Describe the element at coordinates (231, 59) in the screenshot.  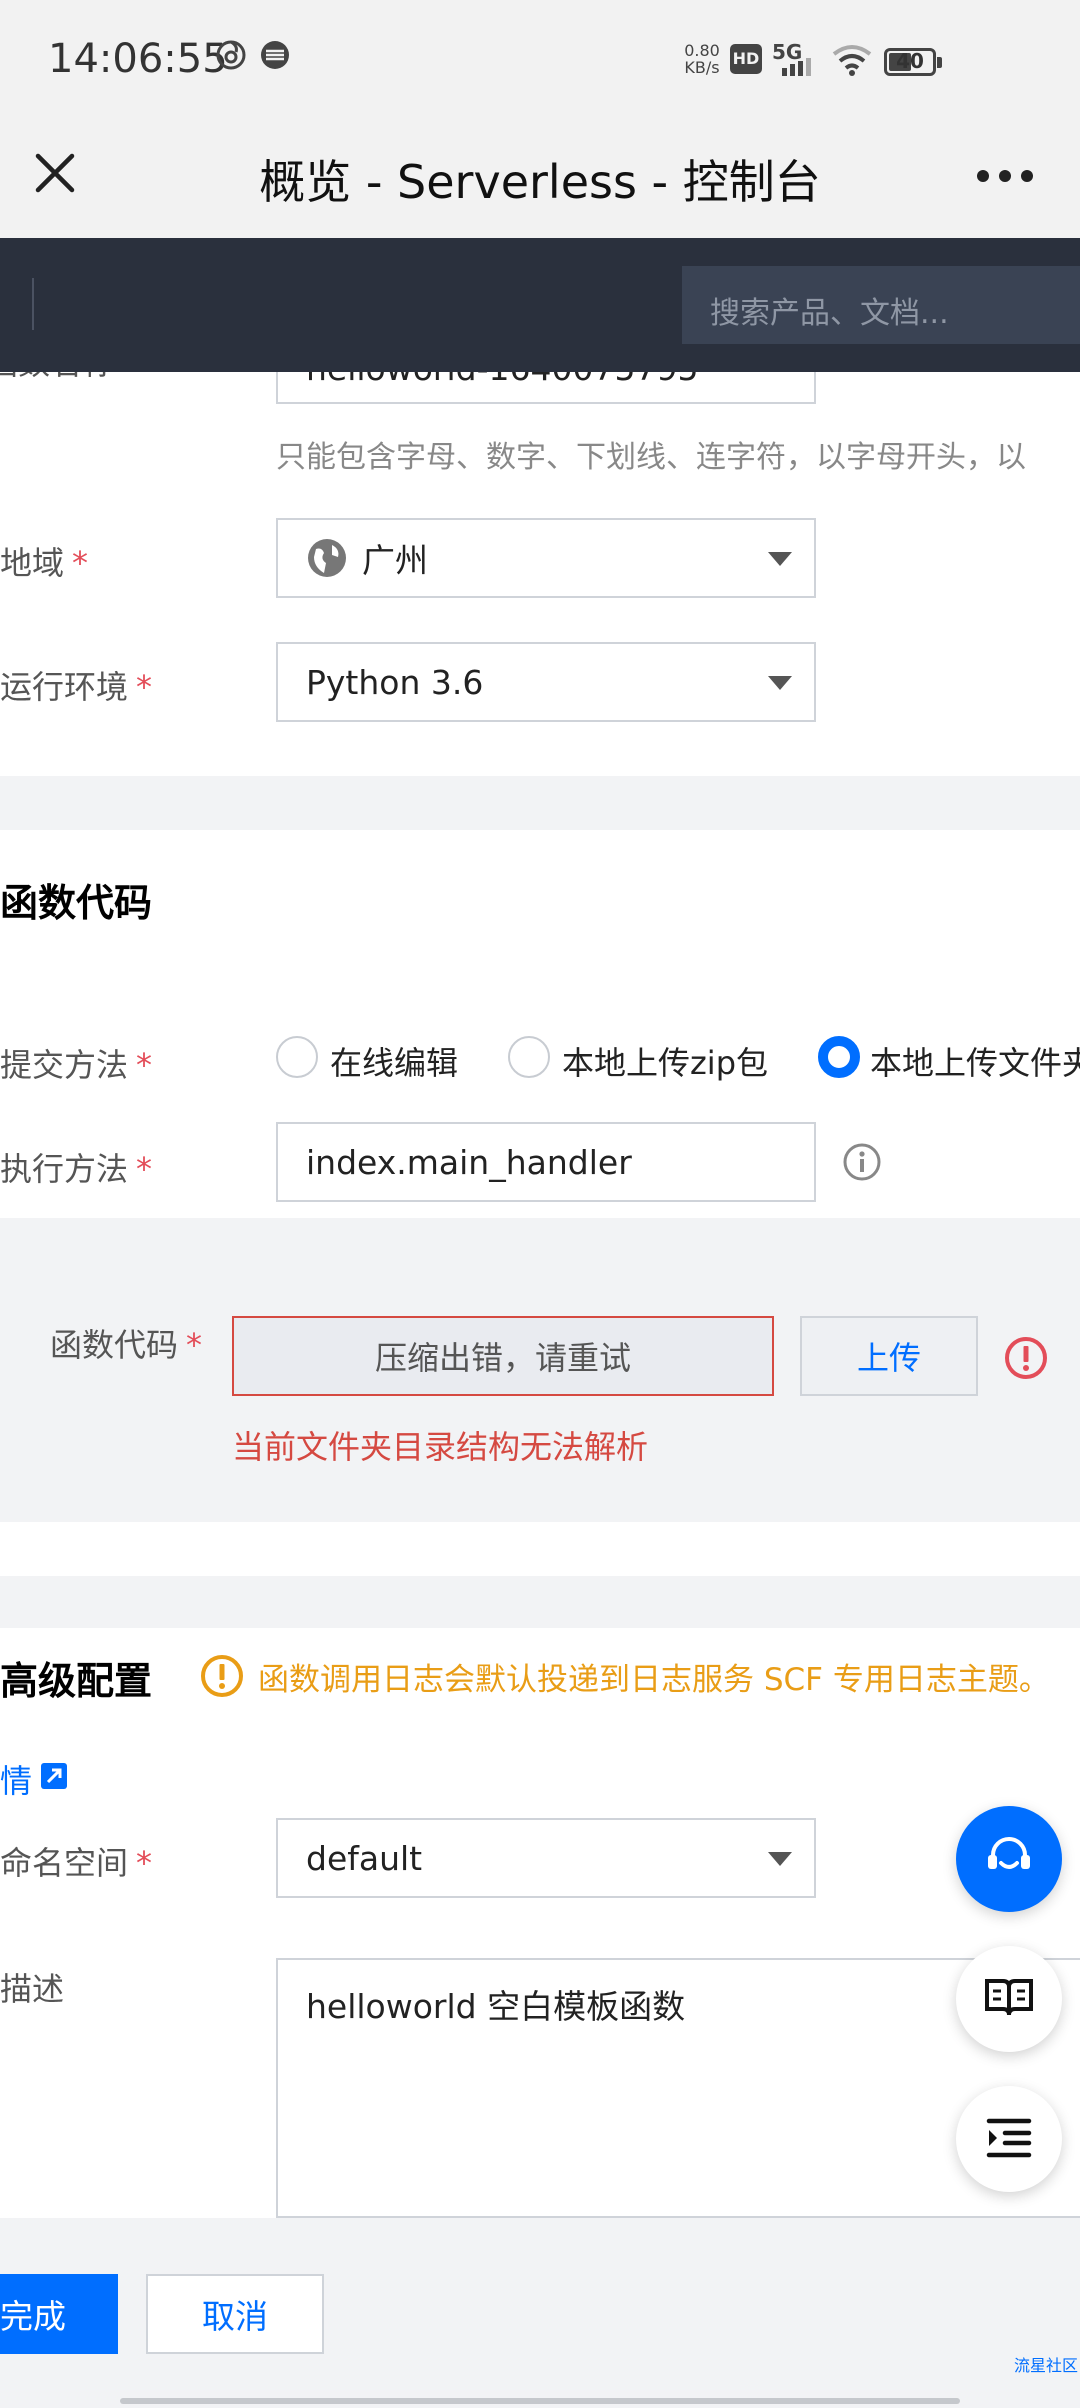
I see `app-notification-icon` at that location.